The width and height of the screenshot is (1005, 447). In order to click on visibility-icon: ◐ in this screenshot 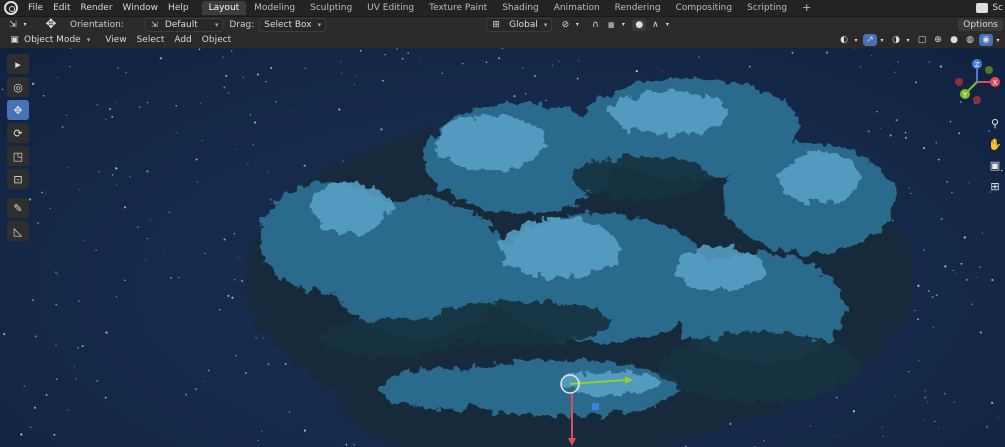, I will do `click(844, 40)`.